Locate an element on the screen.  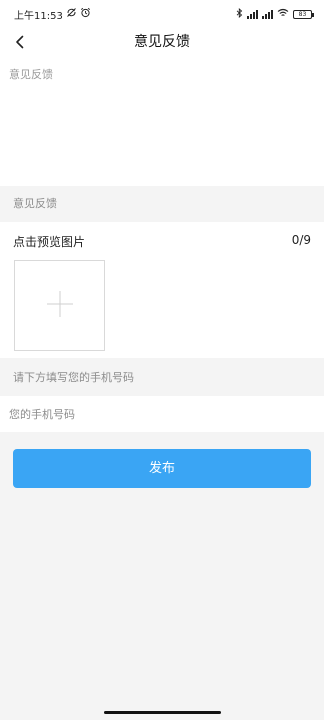
add-image-button is located at coordinates (59, 305).